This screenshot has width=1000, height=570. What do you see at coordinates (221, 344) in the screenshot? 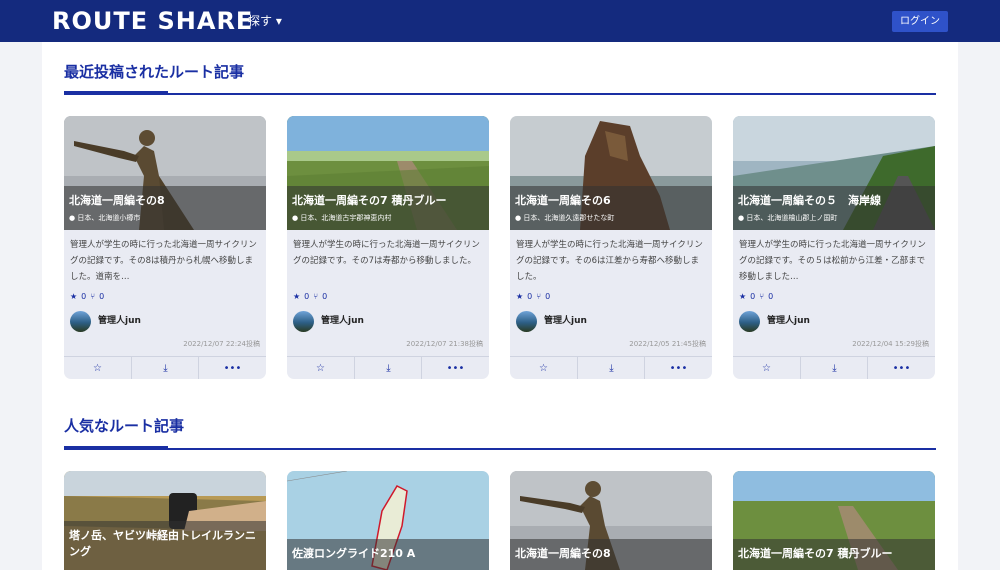
I see `posted-date: 2022/12/07 22:24投稿` at bounding box center [221, 344].